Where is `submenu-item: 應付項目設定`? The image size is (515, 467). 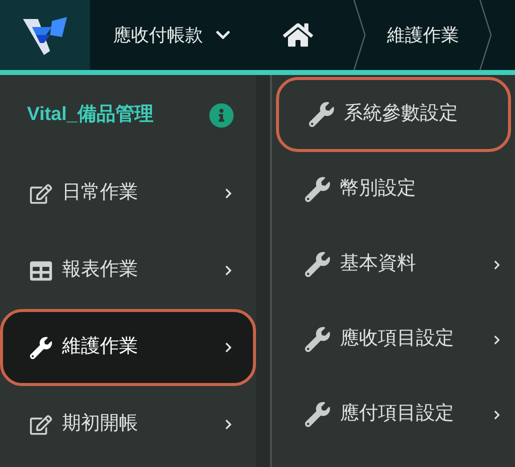
submenu-item: 應付項目設定 is located at coordinates (393, 414).